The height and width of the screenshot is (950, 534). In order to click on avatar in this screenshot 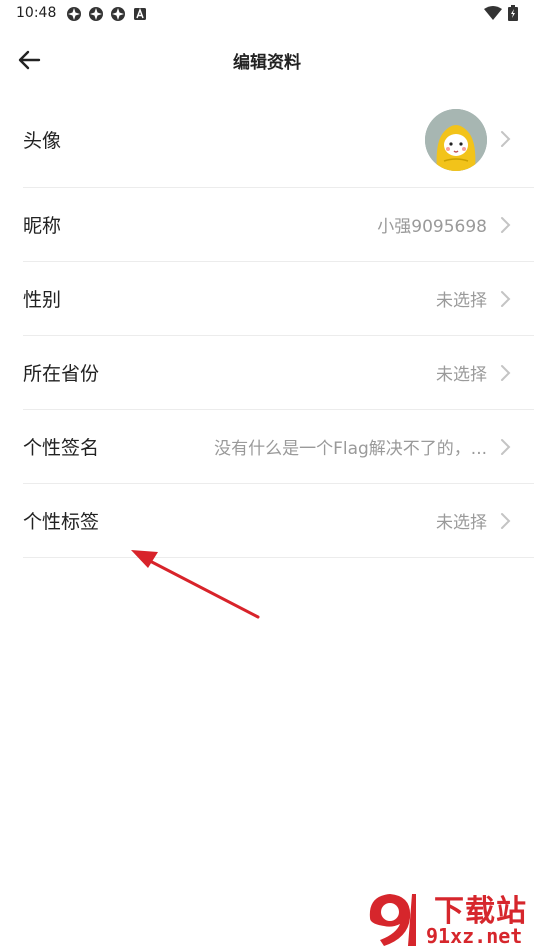, I will do `click(456, 140)`.